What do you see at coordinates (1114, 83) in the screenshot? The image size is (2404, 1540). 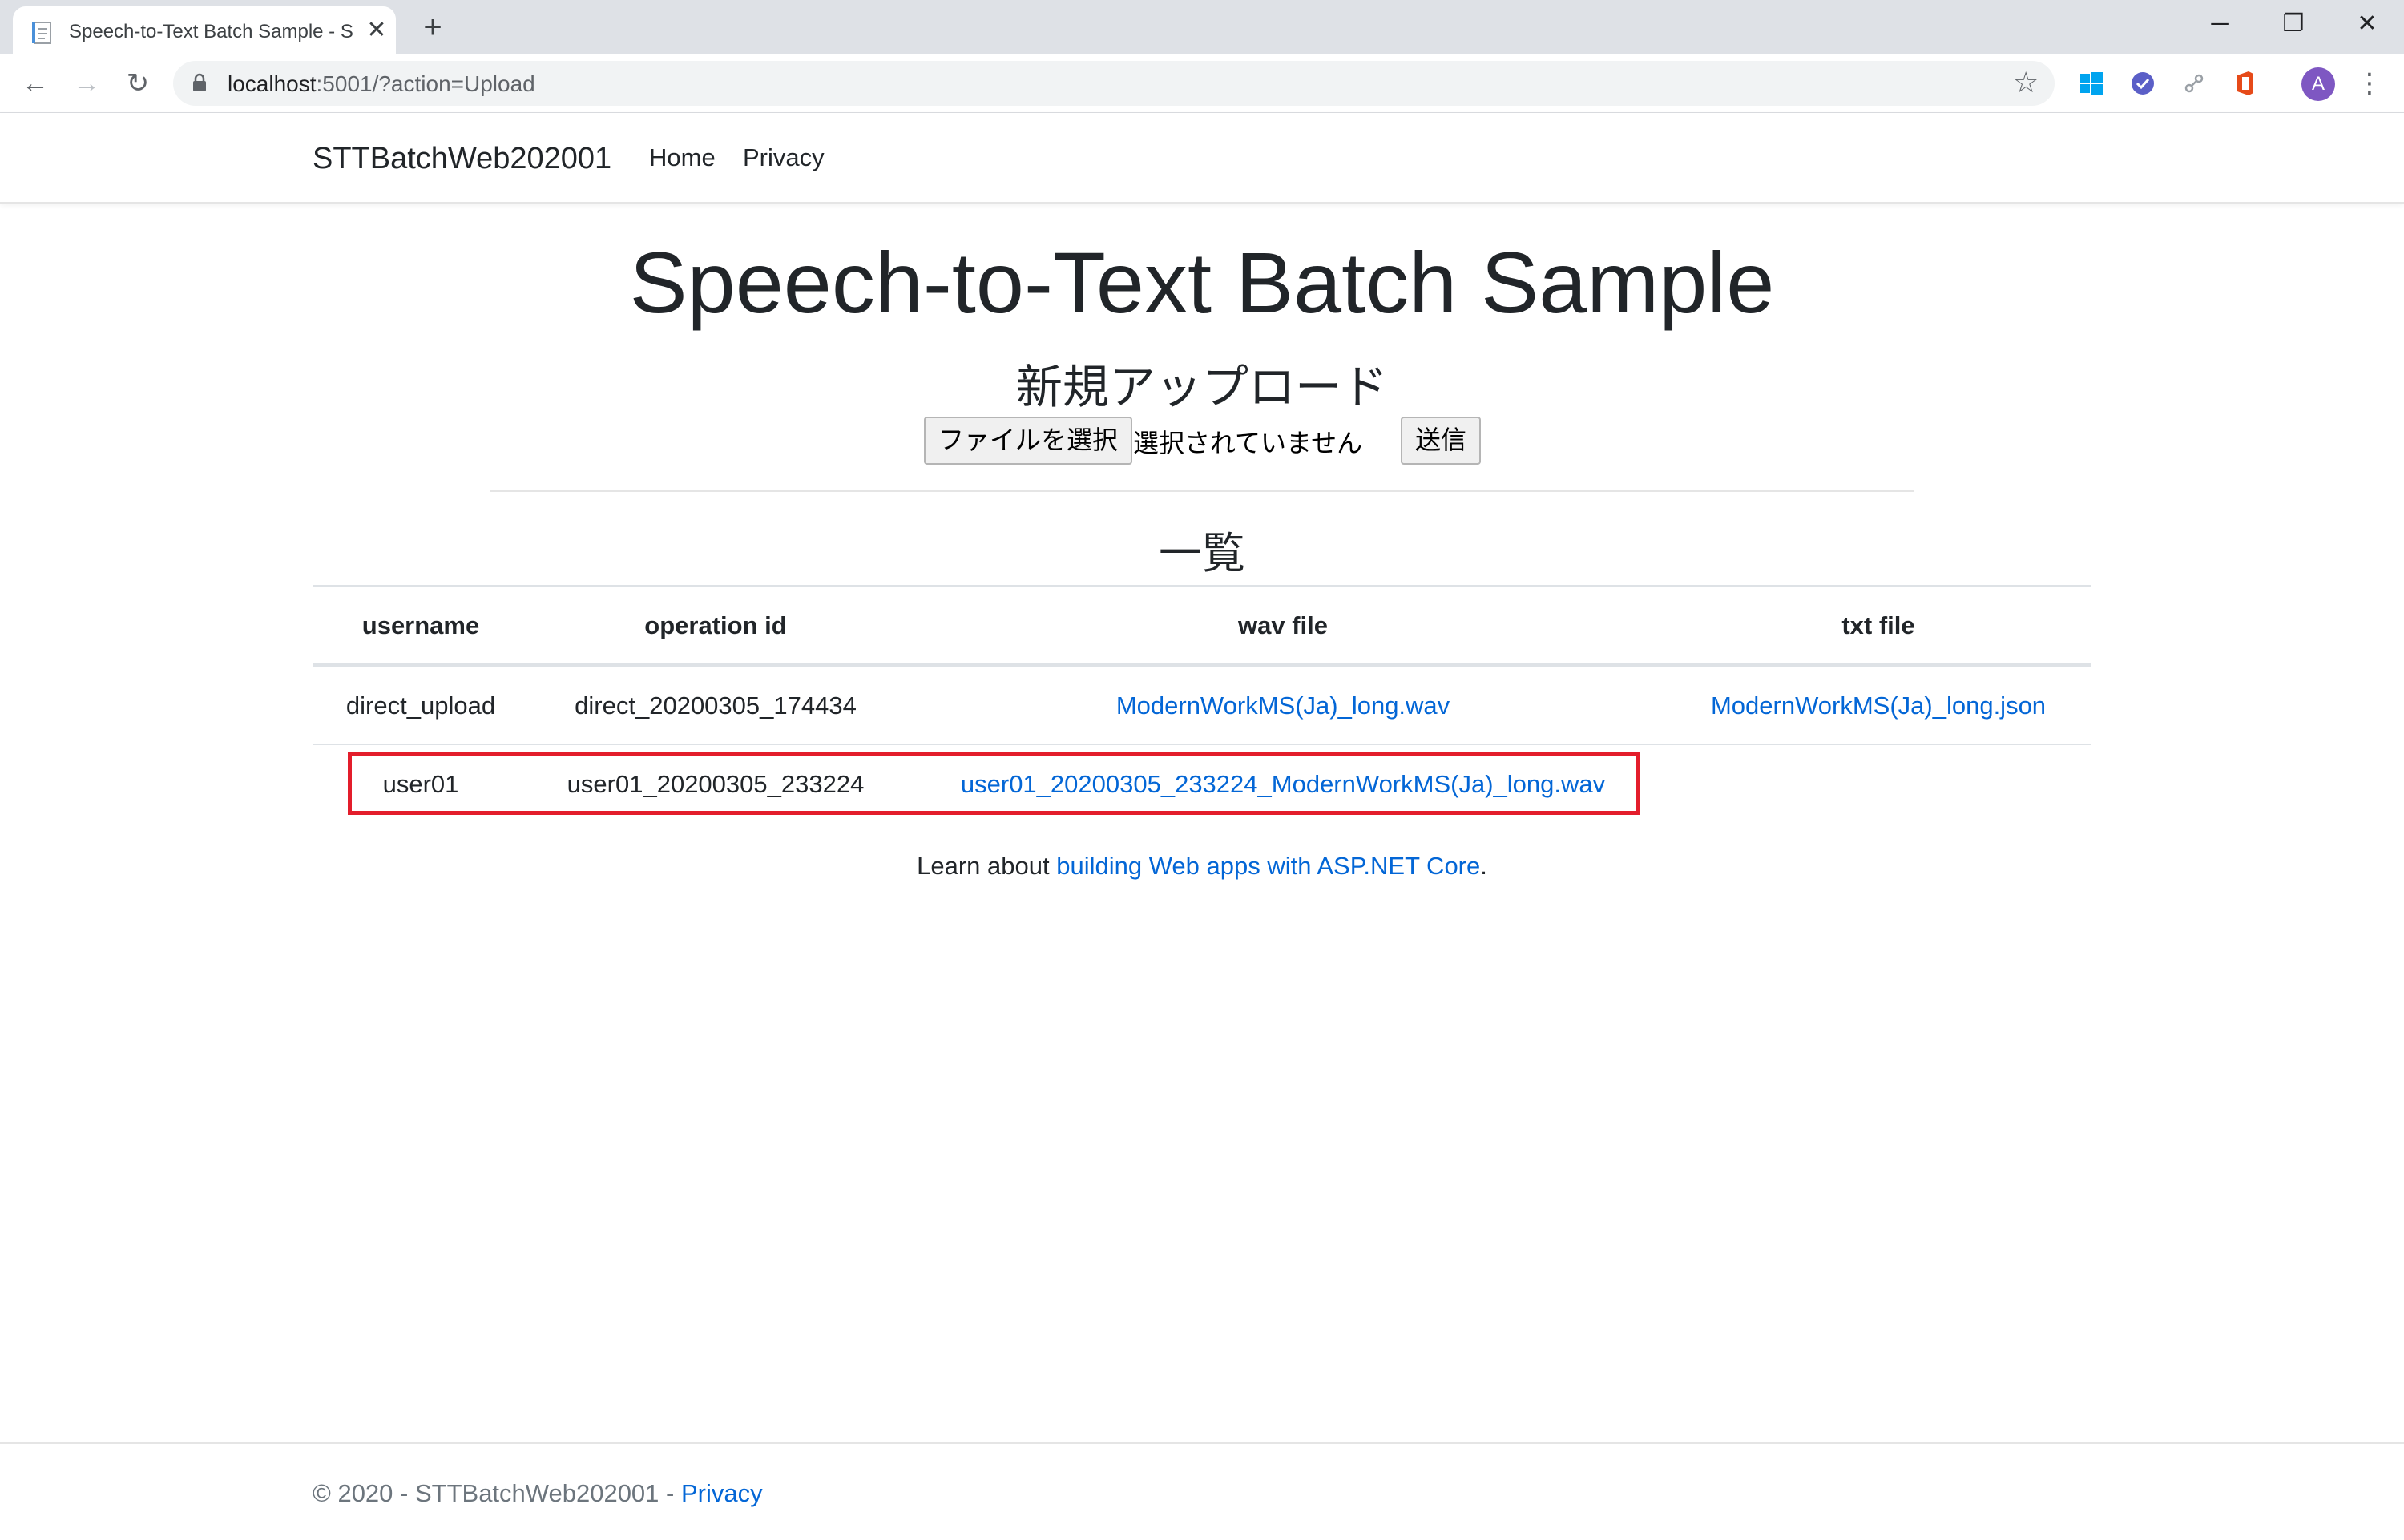 I see `address-bar: localhost:5001/?action=Upload ☆` at bounding box center [1114, 83].